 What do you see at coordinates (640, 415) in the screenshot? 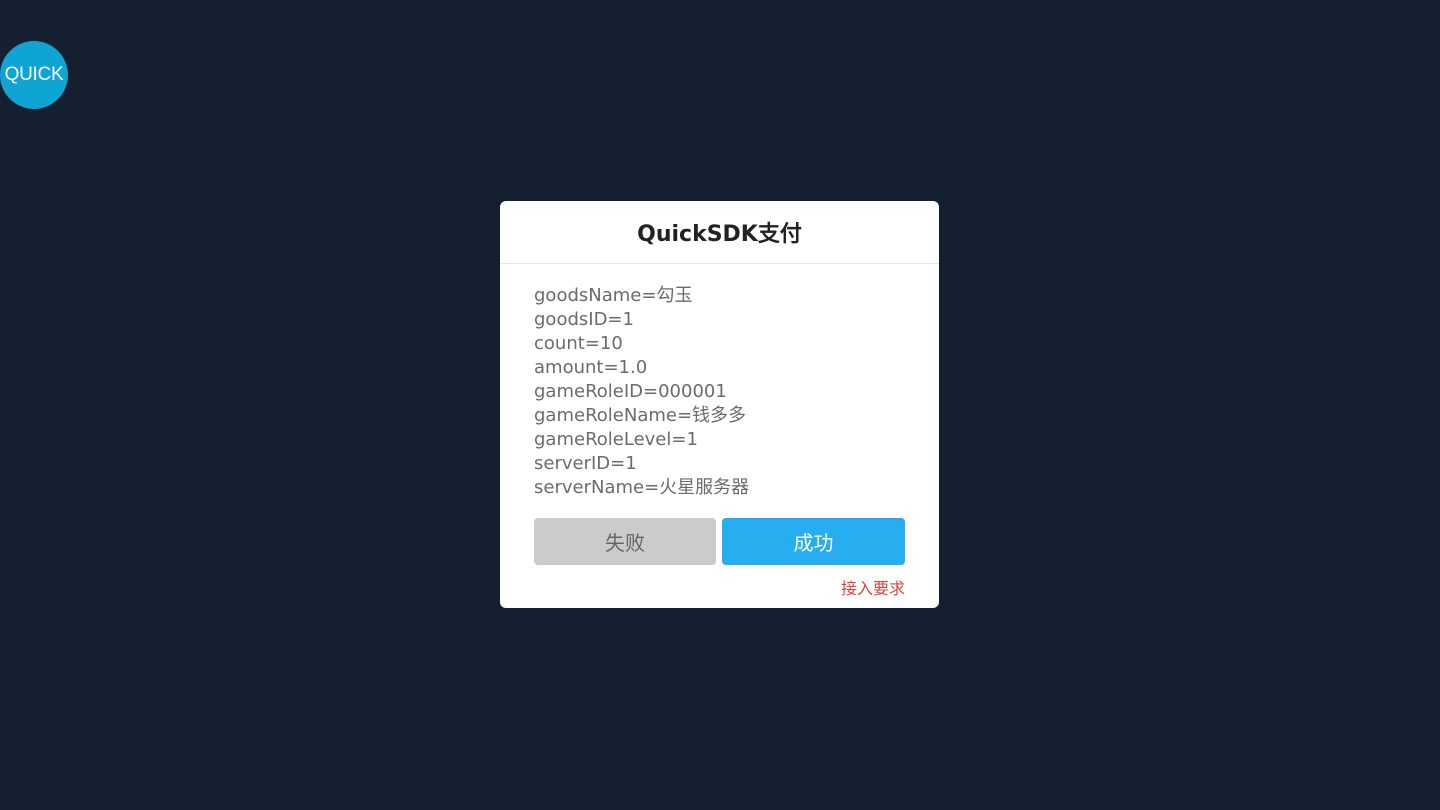
I see `info-game-role-name: gameRoleName=钱多多` at bounding box center [640, 415].